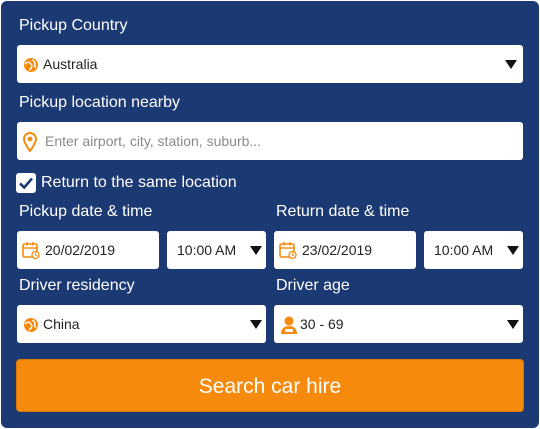  What do you see at coordinates (313, 285) in the screenshot?
I see `driver-age-label: Driver age` at bounding box center [313, 285].